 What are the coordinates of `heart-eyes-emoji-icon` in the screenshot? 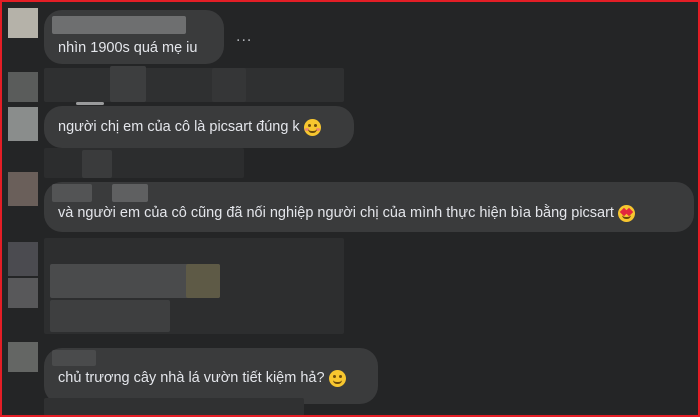 It's located at (626, 213).